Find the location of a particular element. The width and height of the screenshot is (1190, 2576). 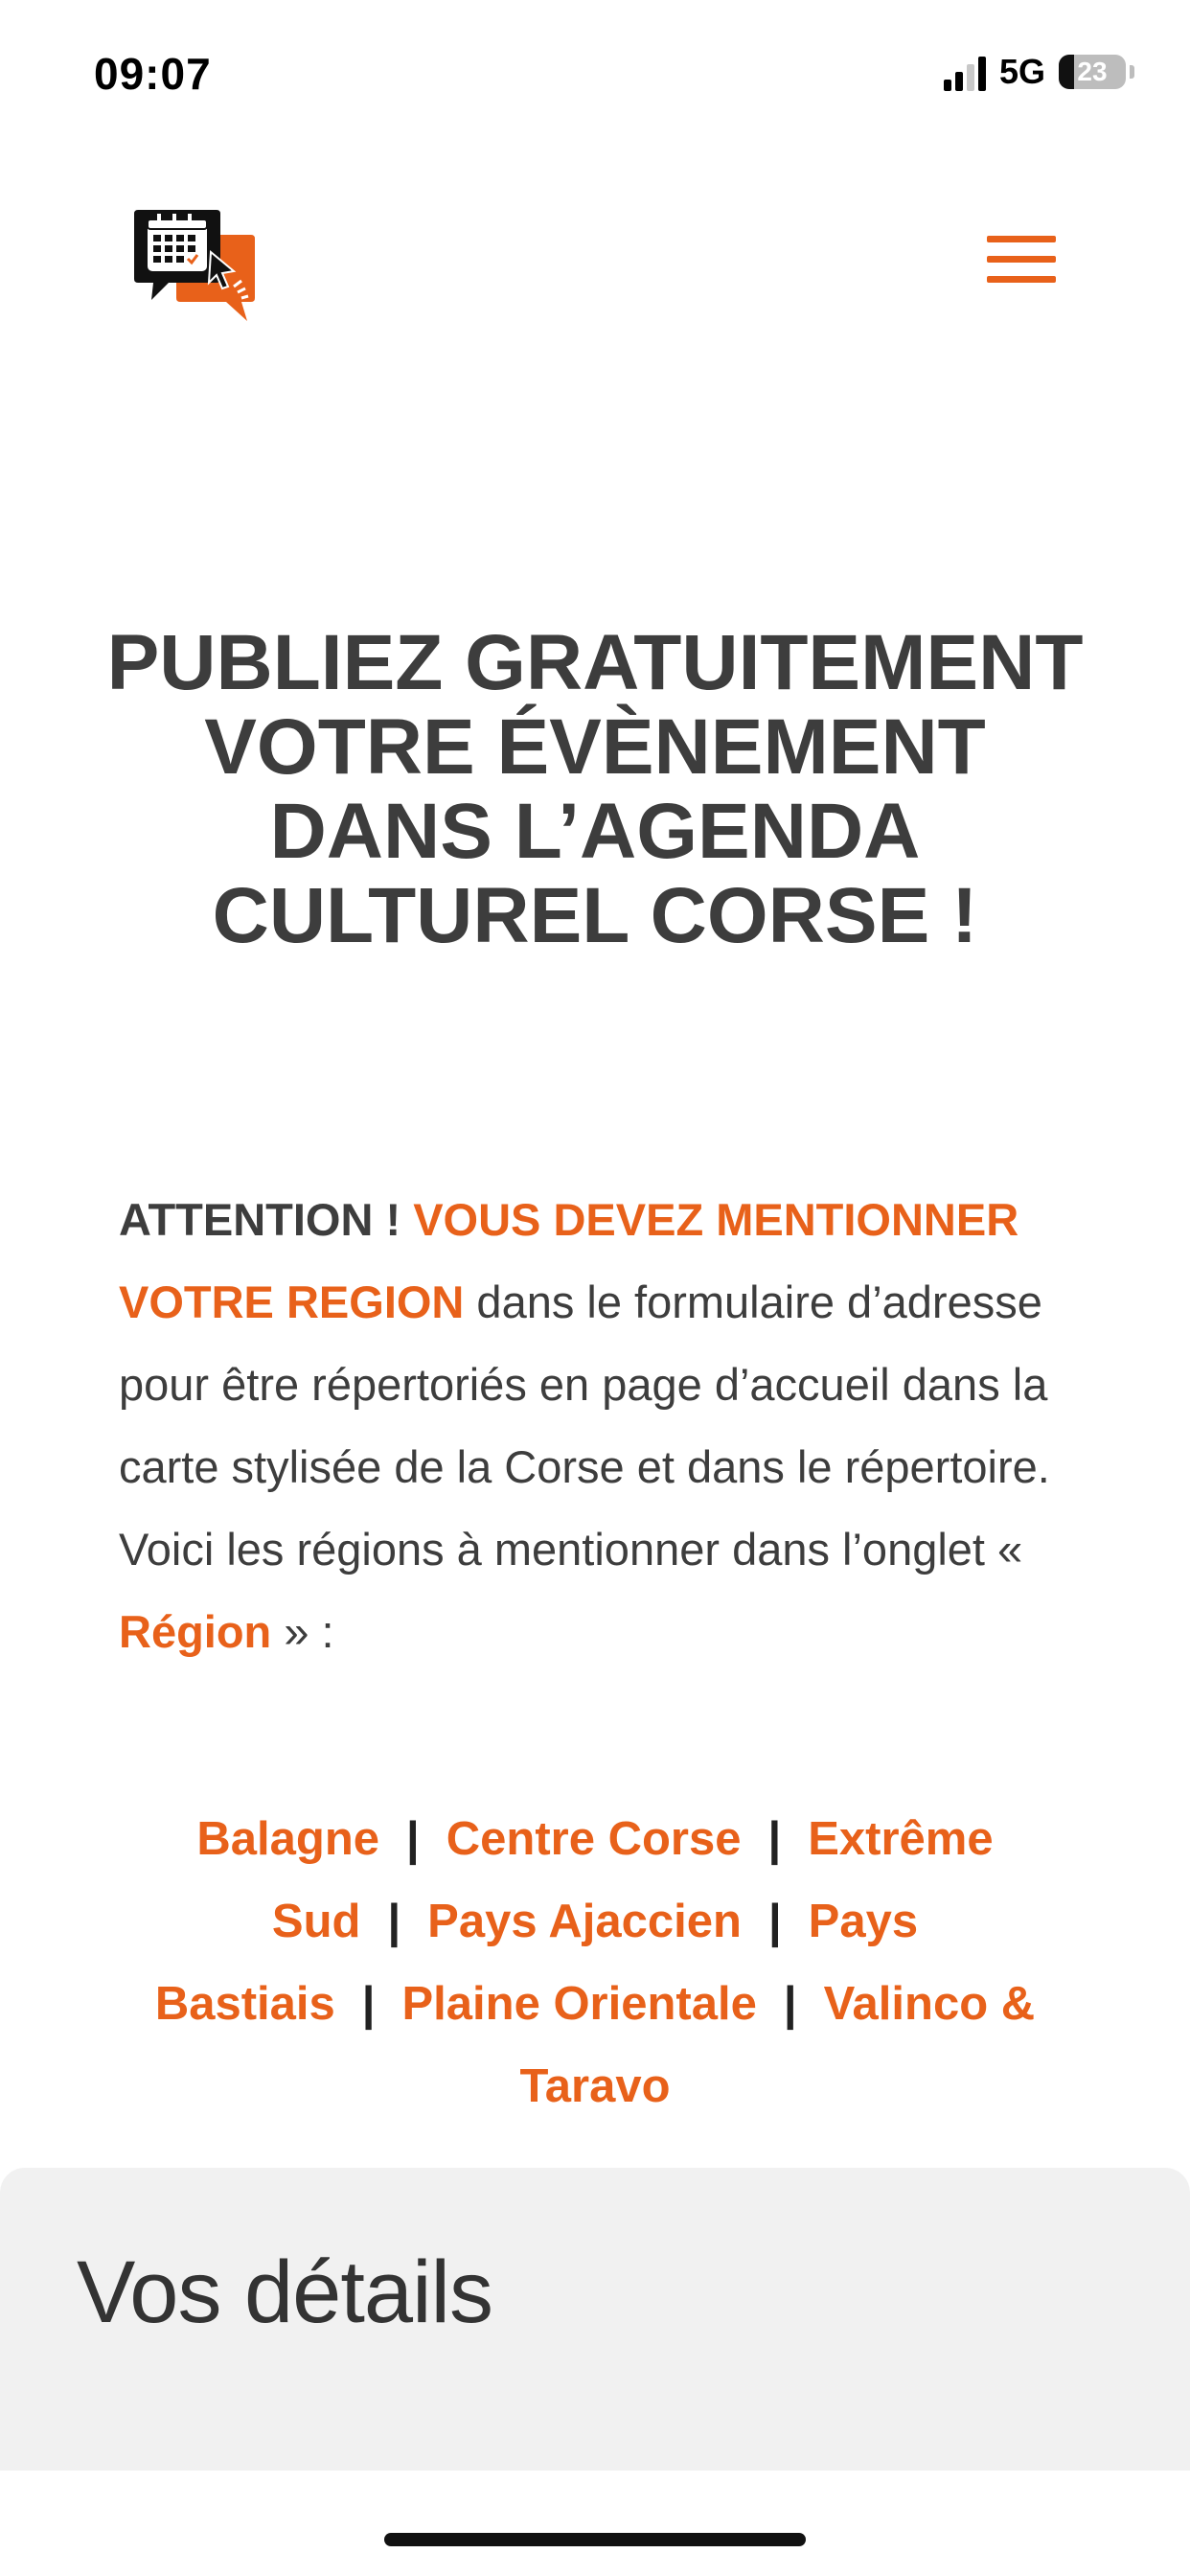

region-word: Région is located at coordinates (195, 1631).